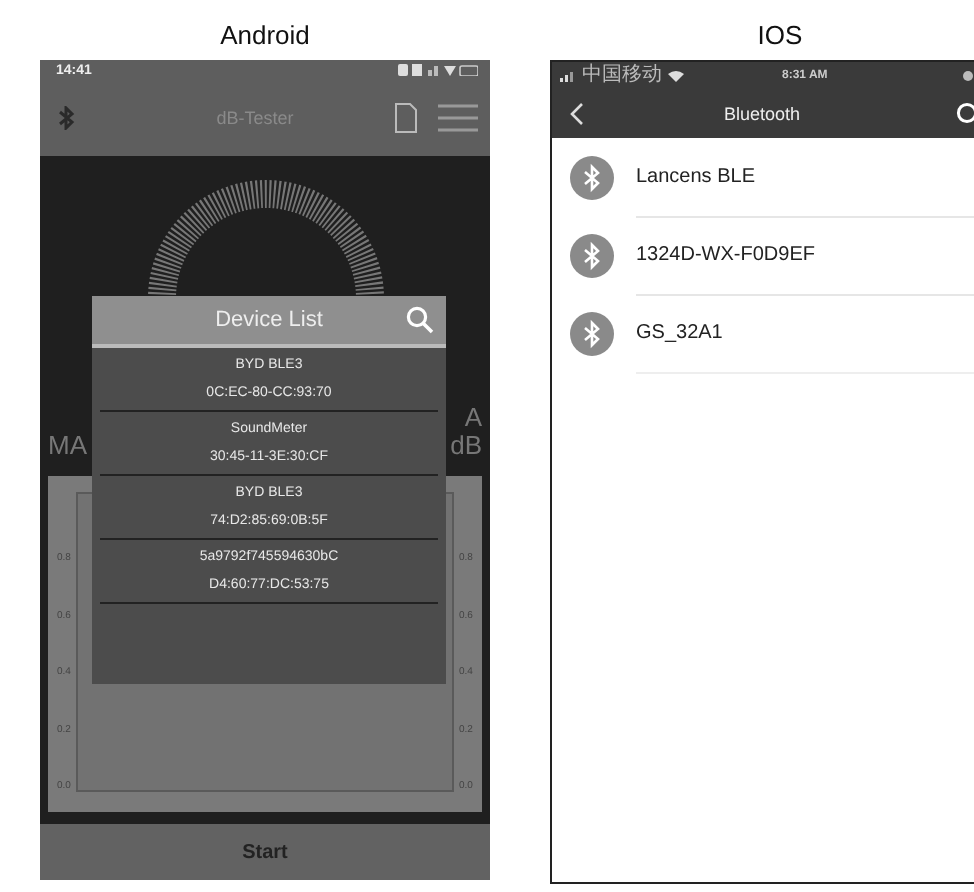 The width and height of the screenshot is (974, 892). What do you see at coordinates (772, 255) in the screenshot?
I see `device-item: 1324D-WX-F0D9EF` at bounding box center [772, 255].